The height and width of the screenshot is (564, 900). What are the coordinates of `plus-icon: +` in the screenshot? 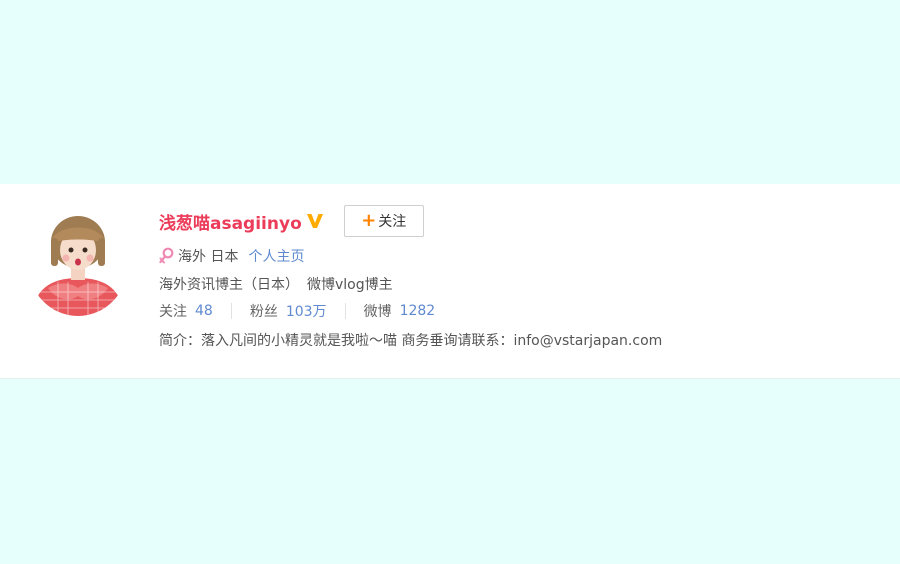 It's located at (369, 220).